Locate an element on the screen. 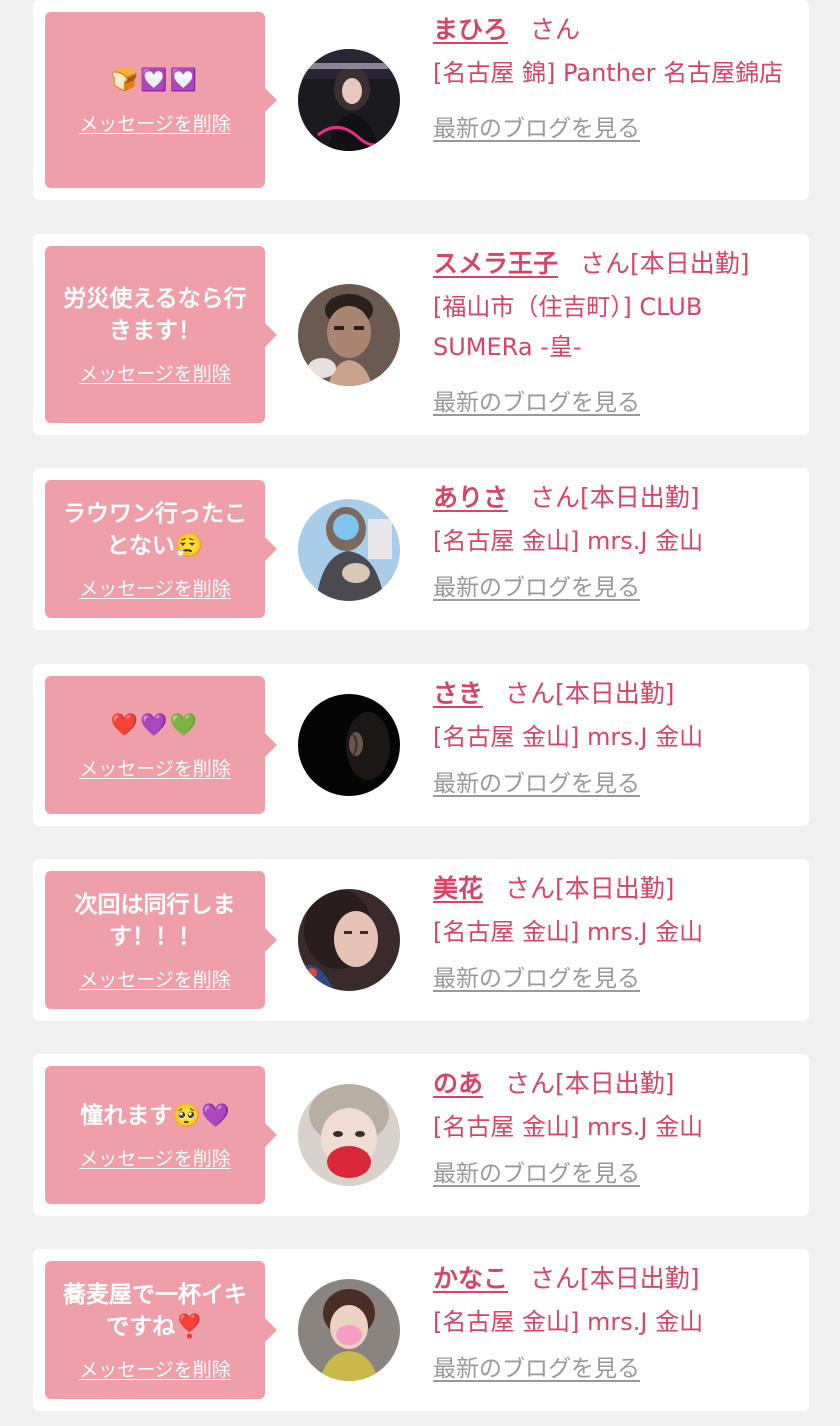 This screenshot has width=840, height=1426. cast-info: 美花 さん[本日出勤] [名古屋 金山] mrs.J 金山 最新のブログを見る is located at coordinates (611, 932).